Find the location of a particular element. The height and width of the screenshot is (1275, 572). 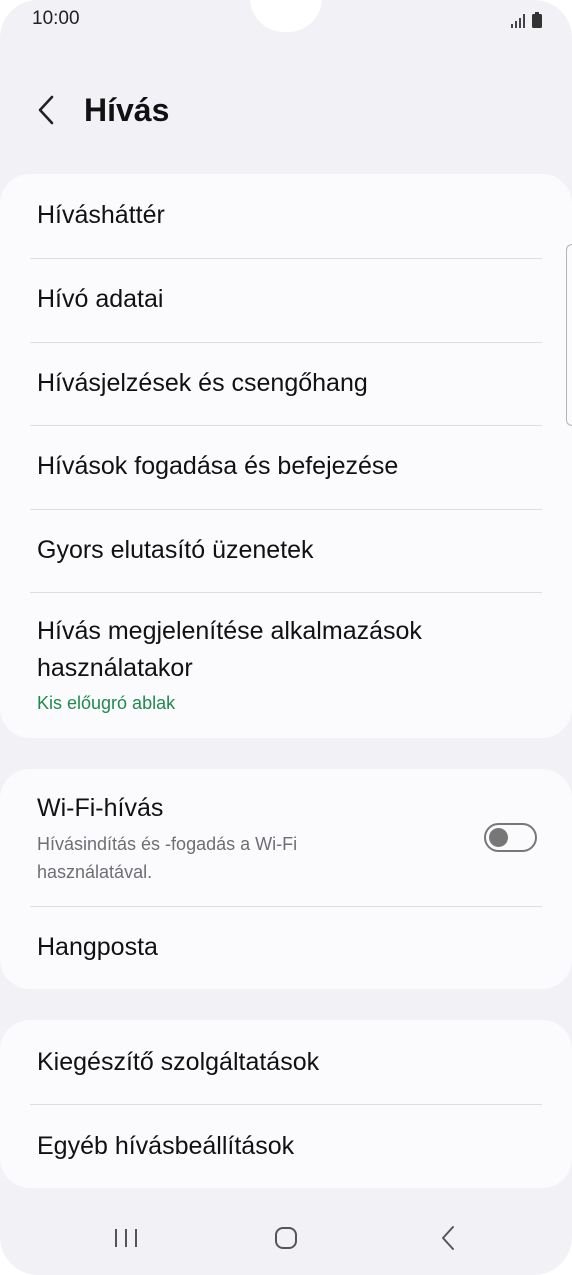

list-item-quick-decline-messages: Gyors elutasító üzenetek is located at coordinates (286, 550).